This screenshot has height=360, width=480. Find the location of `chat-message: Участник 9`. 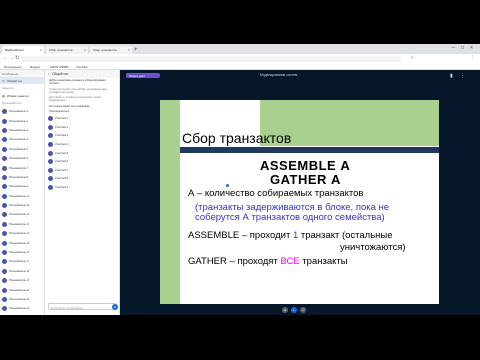

chat-message: Участник 9 is located at coordinates (82, 187).